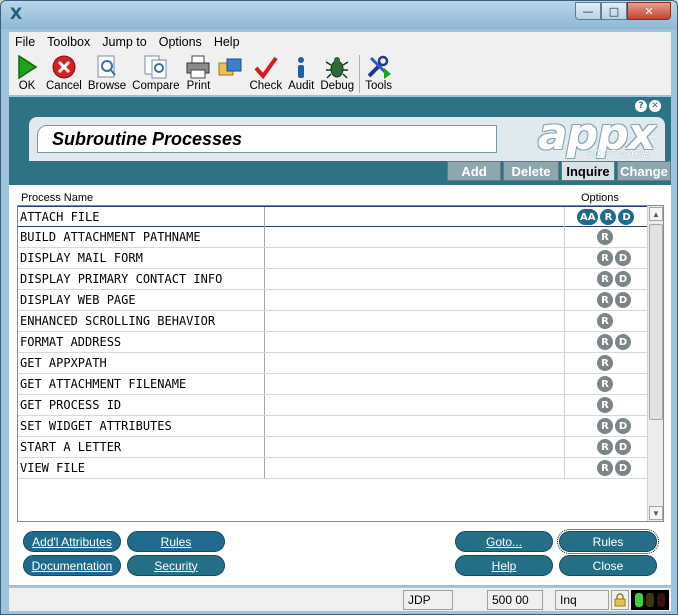  What do you see at coordinates (332, 363) in the screenshot?
I see `table-row: GET APPXPATH R` at bounding box center [332, 363].